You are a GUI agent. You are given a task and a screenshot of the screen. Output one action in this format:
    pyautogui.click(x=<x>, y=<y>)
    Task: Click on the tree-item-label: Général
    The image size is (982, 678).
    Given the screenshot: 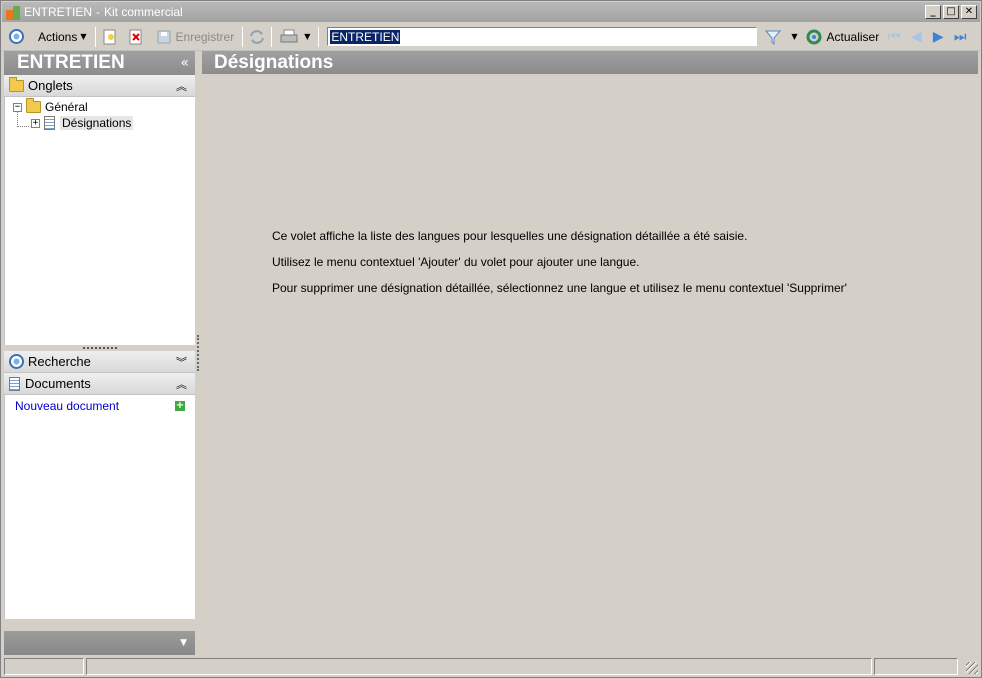 What is the action you would take?
    pyautogui.click(x=66, y=107)
    